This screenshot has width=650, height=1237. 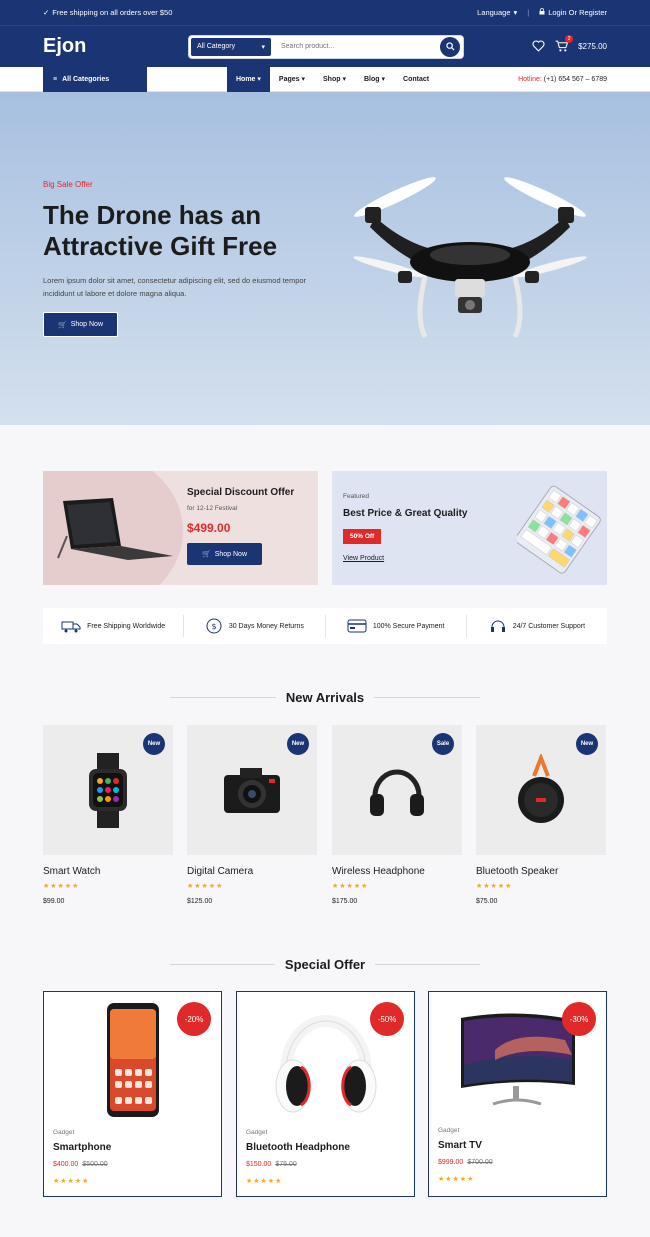 What do you see at coordinates (200, 901) in the screenshot?
I see `product-price: $125.00` at bounding box center [200, 901].